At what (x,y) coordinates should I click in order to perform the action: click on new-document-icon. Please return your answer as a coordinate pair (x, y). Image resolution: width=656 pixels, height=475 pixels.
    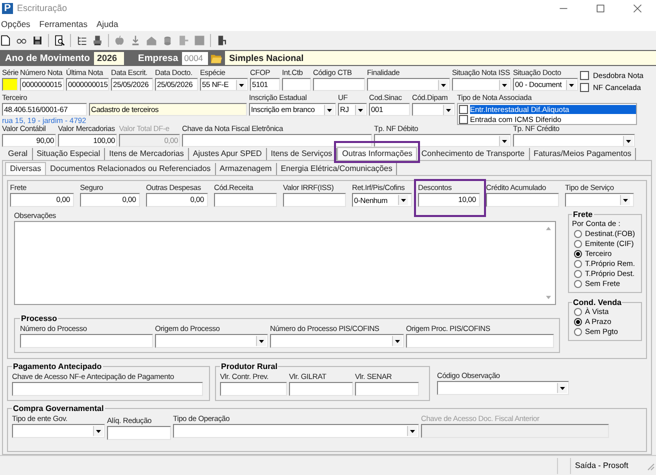
    Looking at the image, I should click on (5, 40).